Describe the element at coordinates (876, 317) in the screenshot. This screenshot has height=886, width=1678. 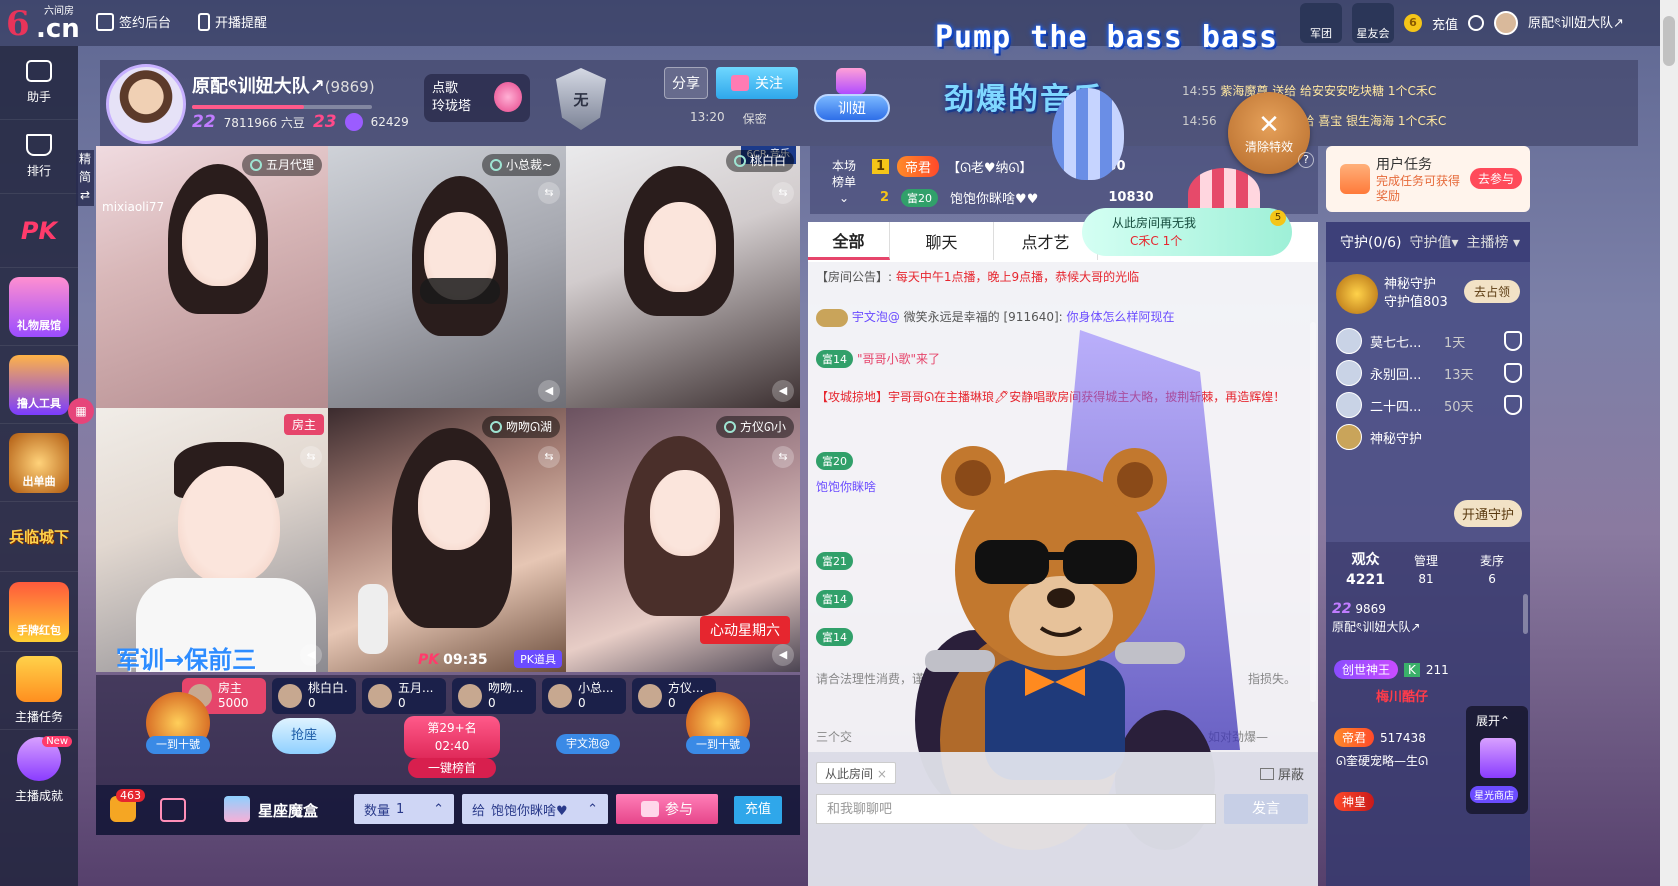
I see `chat-user: 宇文泡@` at that location.